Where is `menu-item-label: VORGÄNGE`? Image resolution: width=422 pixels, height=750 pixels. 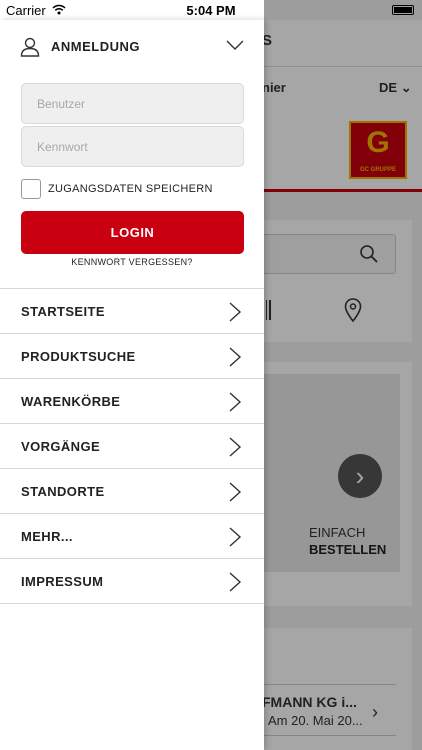
menu-item-label: VORGÄNGE is located at coordinates (61, 446).